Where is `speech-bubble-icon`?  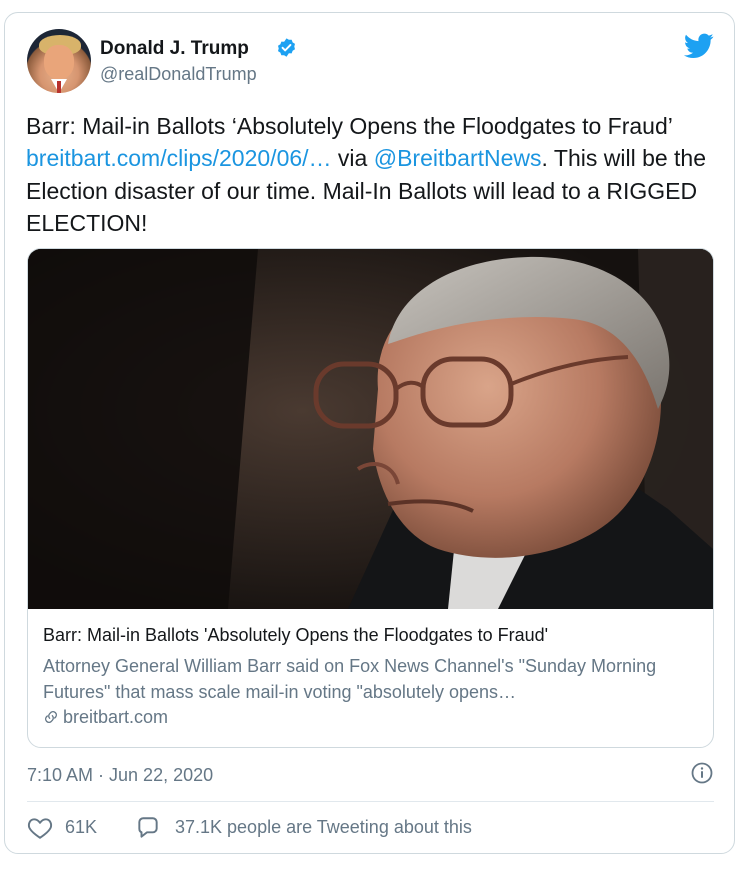
speech-bubble-icon is located at coordinates (148, 828).